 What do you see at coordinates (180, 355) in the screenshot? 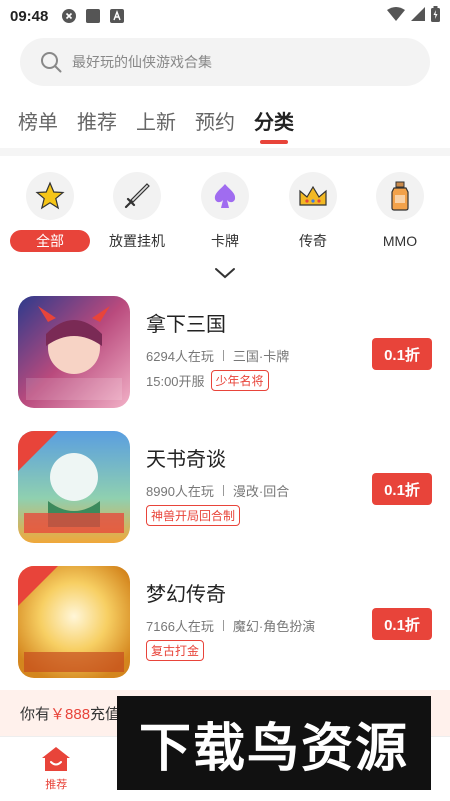
I see `game-players: 6294人在玩` at bounding box center [180, 355].